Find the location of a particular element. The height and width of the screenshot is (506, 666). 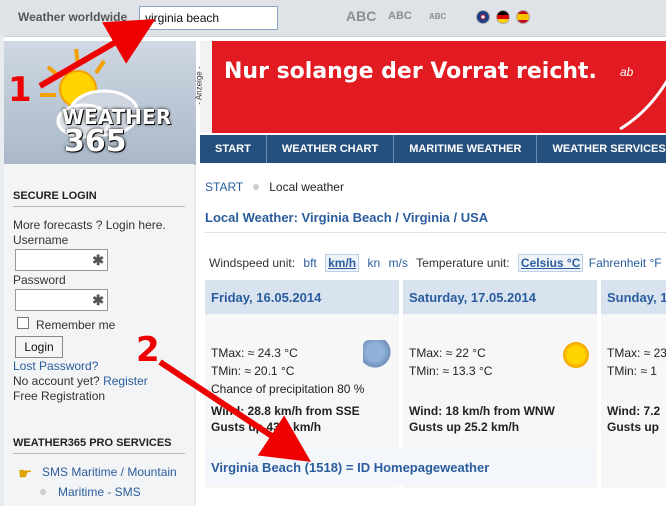

day-gusts: Gusts up 43.2 km/h is located at coordinates (266, 427).